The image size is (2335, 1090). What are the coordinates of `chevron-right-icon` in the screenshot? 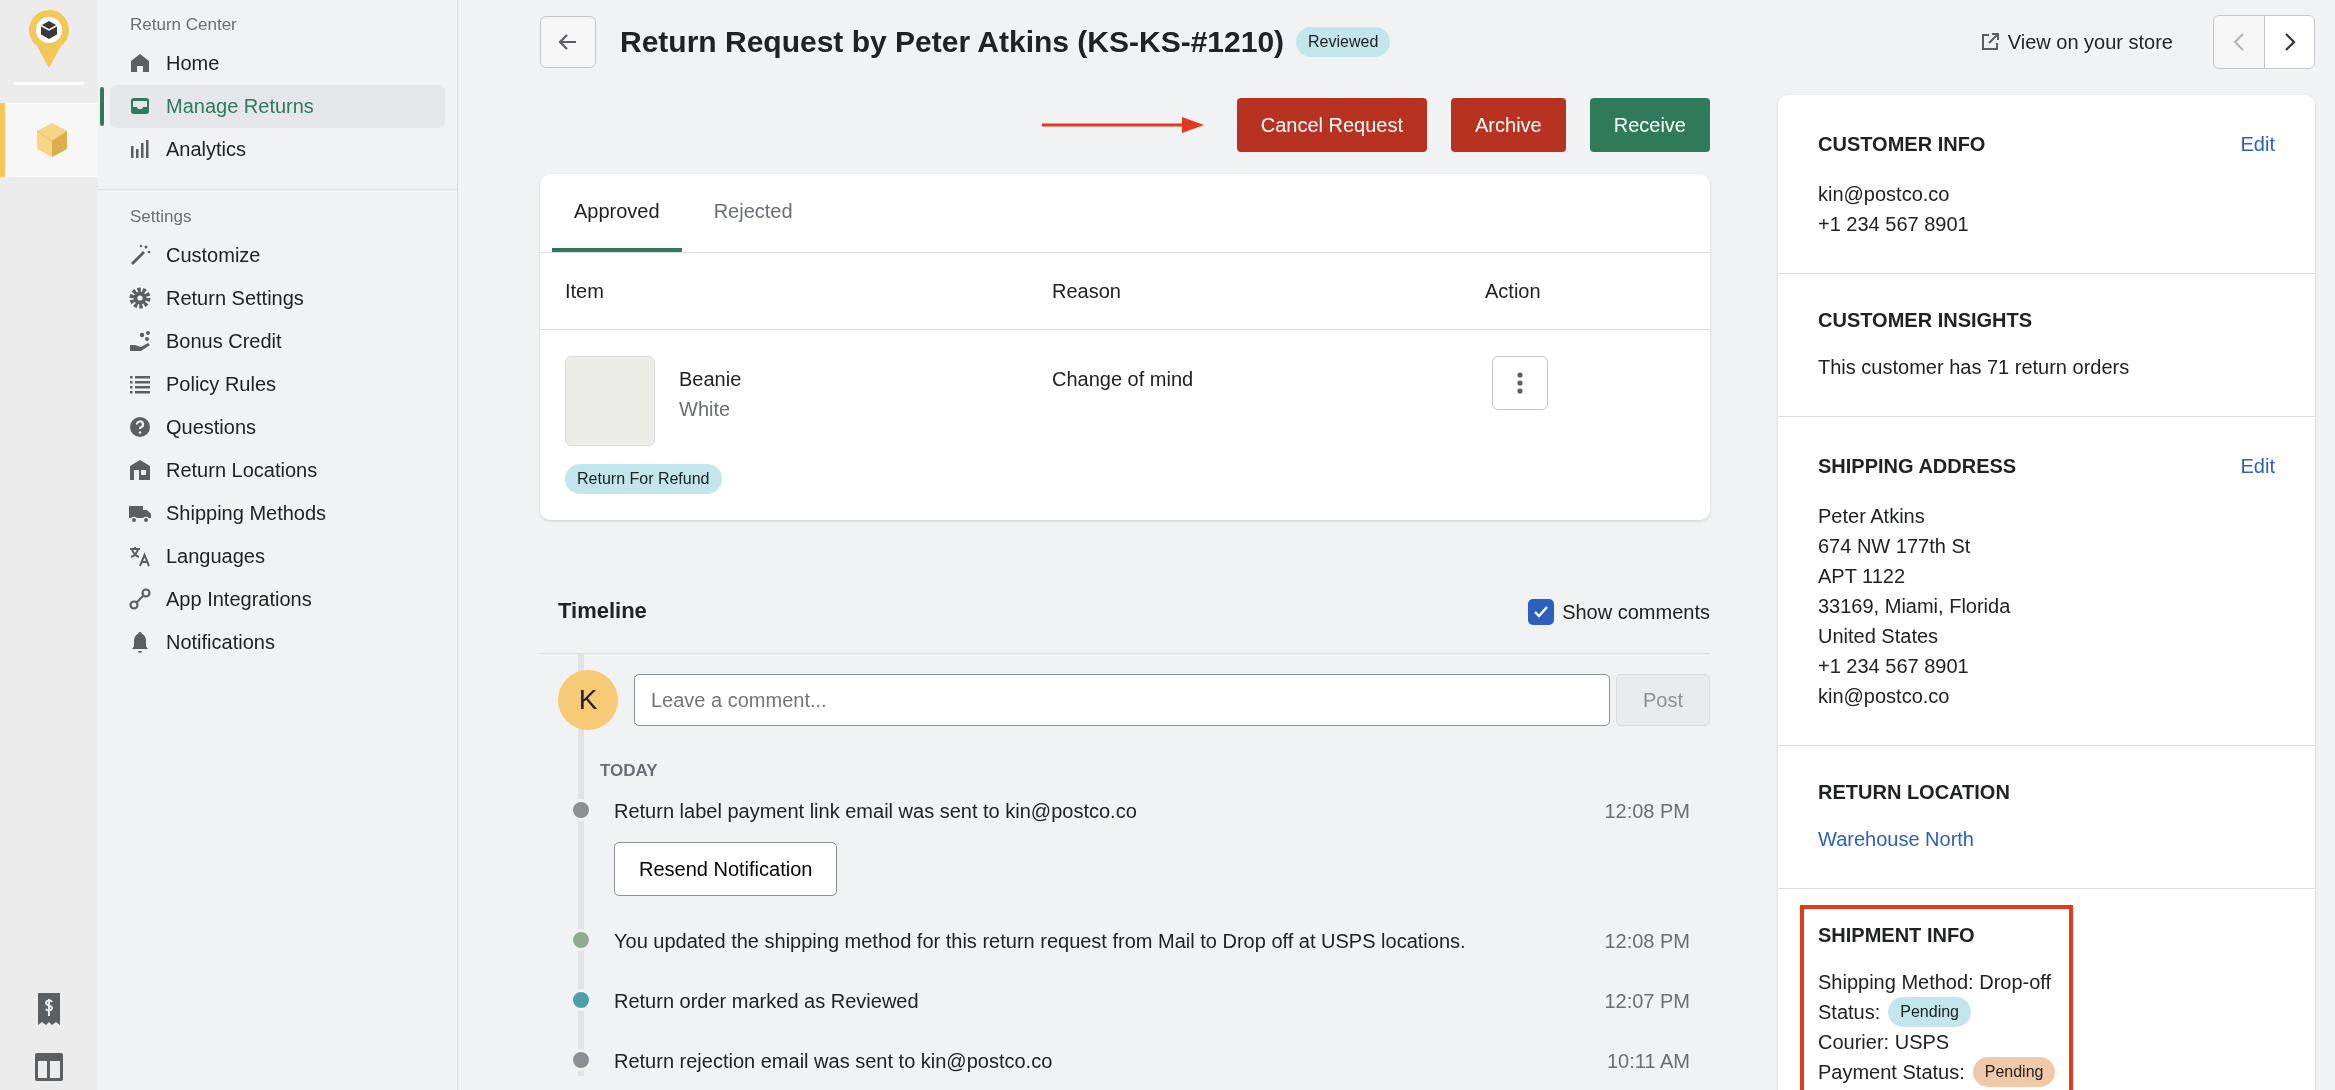 It's located at (2289, 42).